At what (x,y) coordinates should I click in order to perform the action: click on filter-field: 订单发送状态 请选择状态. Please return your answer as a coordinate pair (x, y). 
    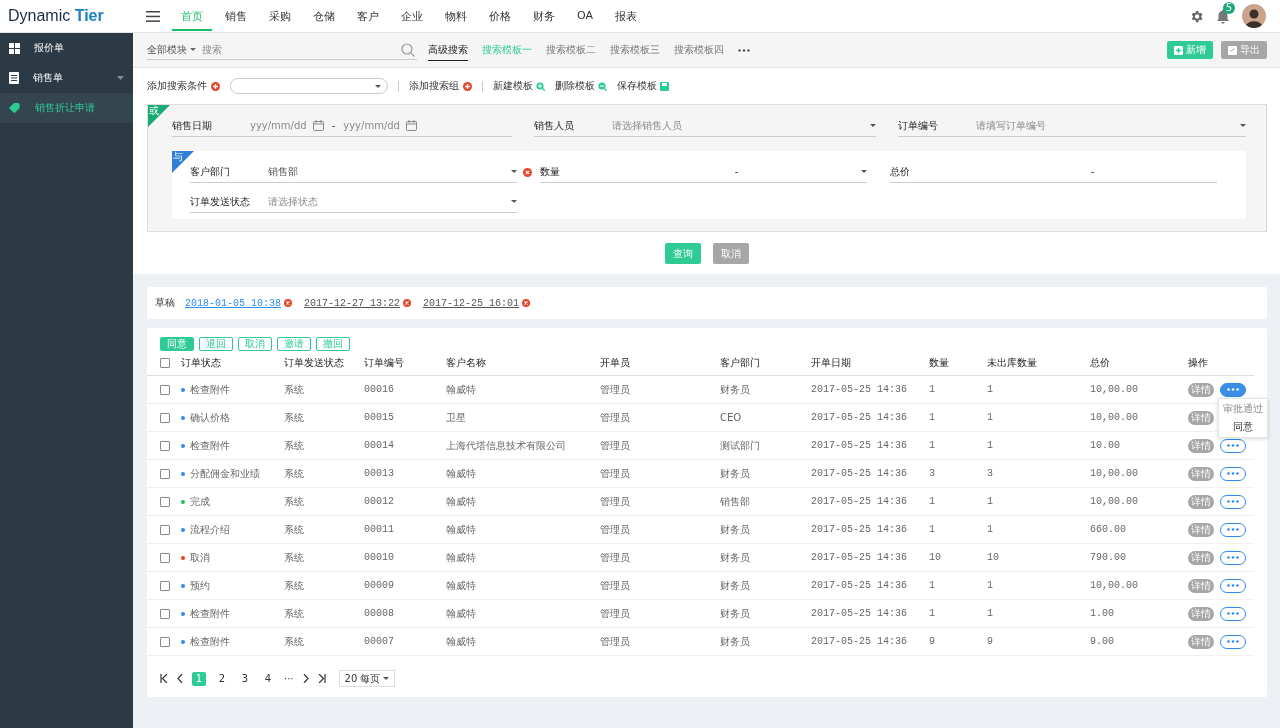
    Looking at the image, I should click on (353, 202).